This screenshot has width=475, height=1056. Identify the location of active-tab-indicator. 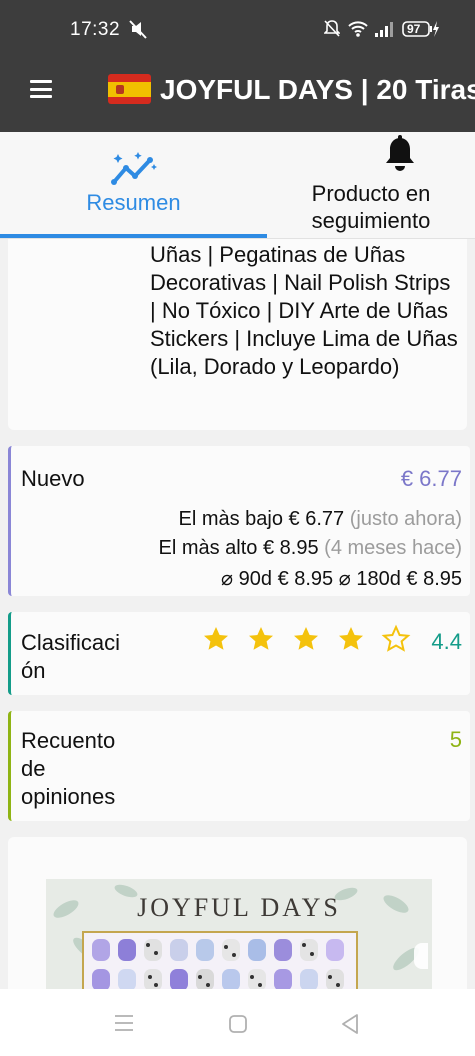
(133, 236).